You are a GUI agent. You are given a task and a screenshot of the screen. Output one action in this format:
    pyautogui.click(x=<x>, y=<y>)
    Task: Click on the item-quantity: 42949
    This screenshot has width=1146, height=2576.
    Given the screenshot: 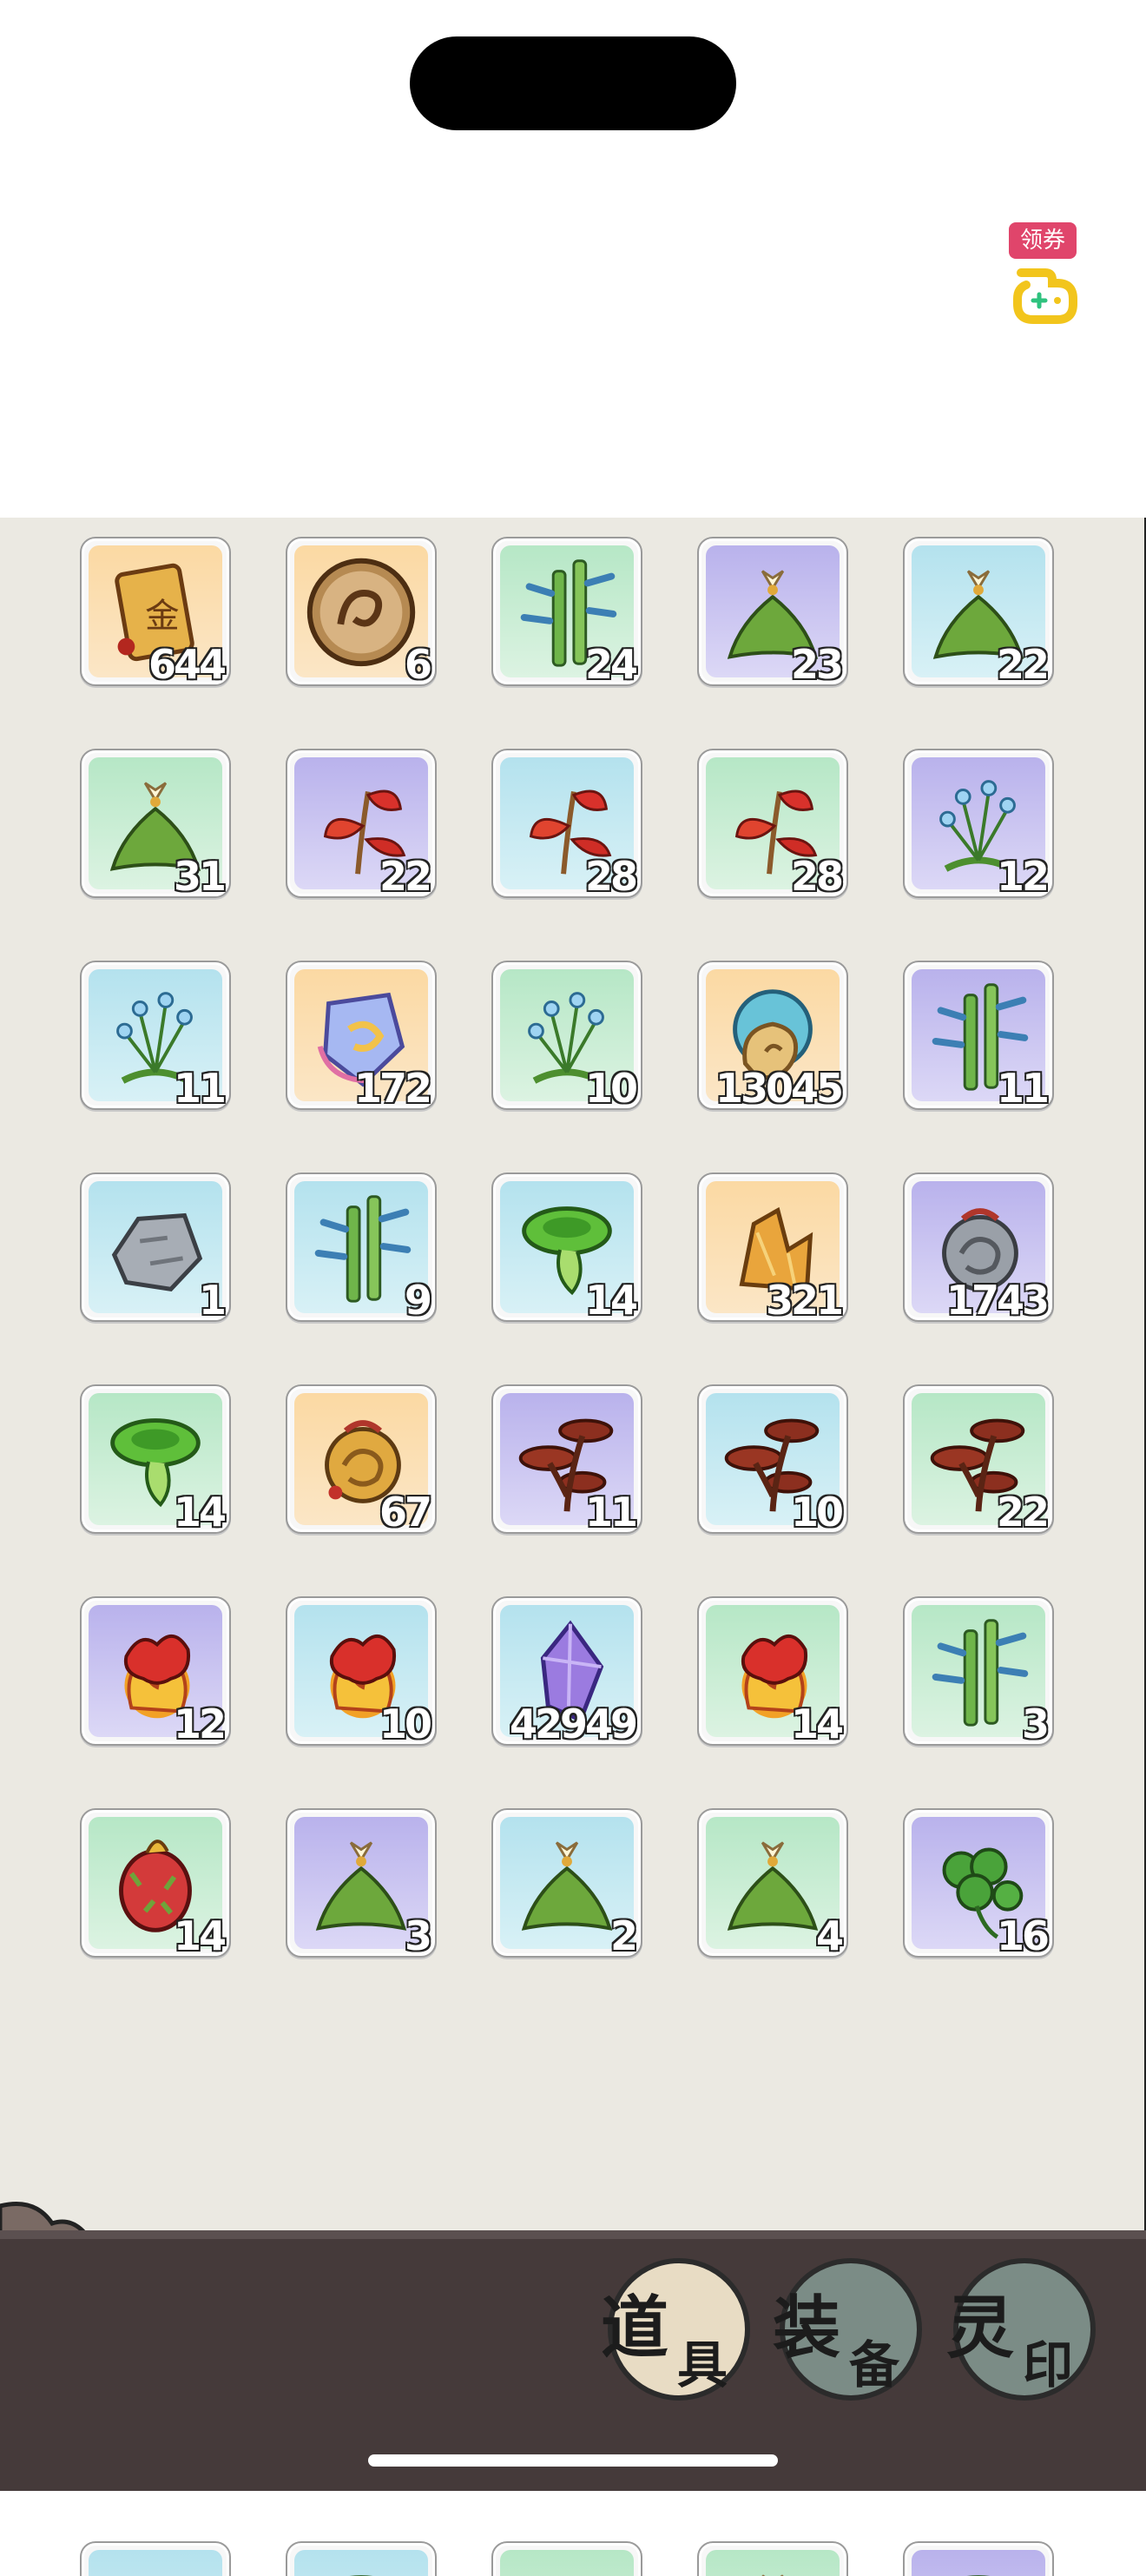 What is the action you would take?
    pyautogui.click(x=574, y=1724)
    